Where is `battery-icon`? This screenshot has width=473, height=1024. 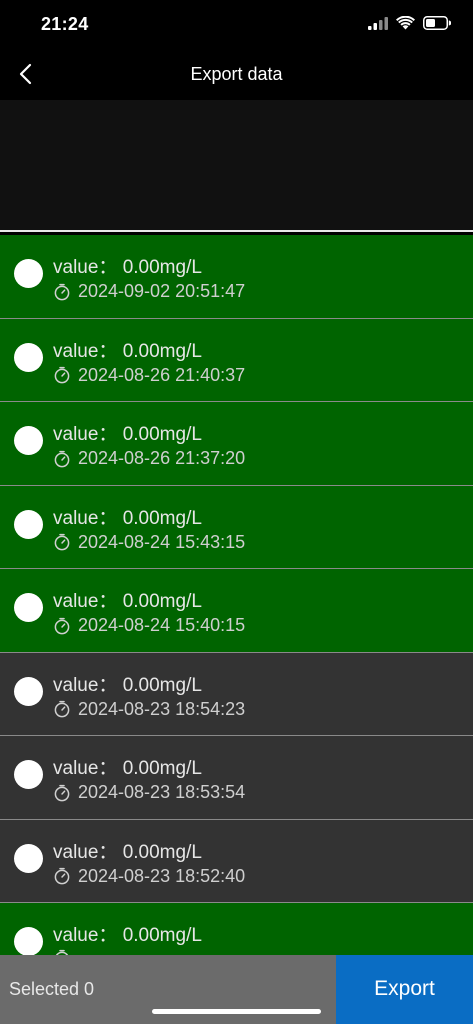
battery-icon is located at coordinates (437, 25).